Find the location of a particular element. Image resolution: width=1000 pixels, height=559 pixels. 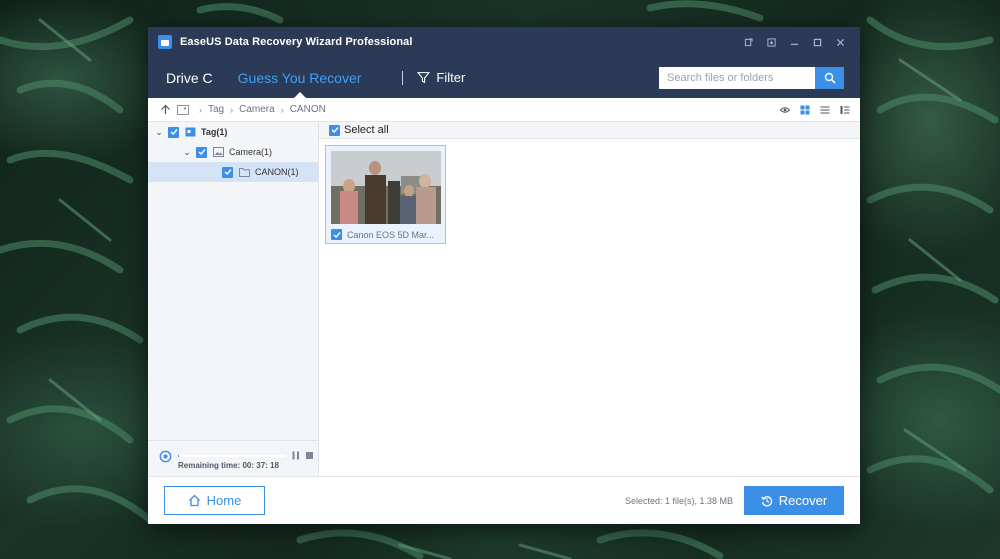

filter-label: Filter is located at coordinates (451, 77).